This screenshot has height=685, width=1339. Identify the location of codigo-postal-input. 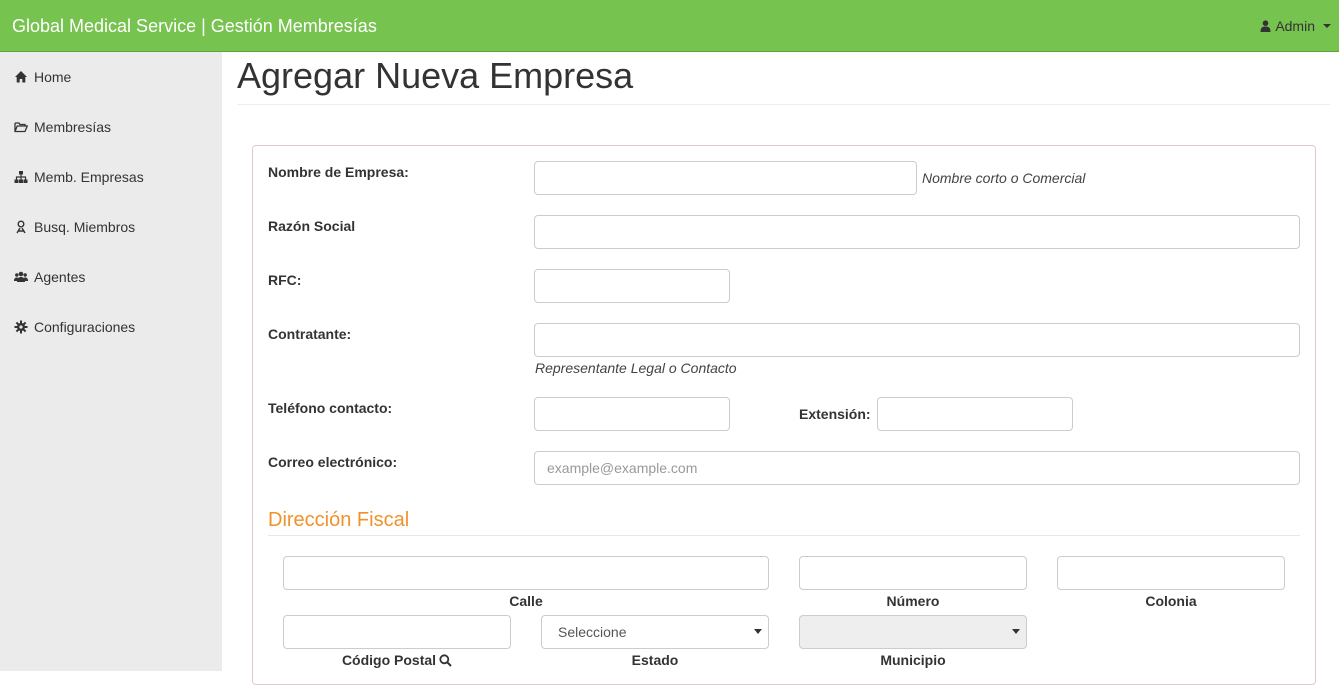
(397, 632).